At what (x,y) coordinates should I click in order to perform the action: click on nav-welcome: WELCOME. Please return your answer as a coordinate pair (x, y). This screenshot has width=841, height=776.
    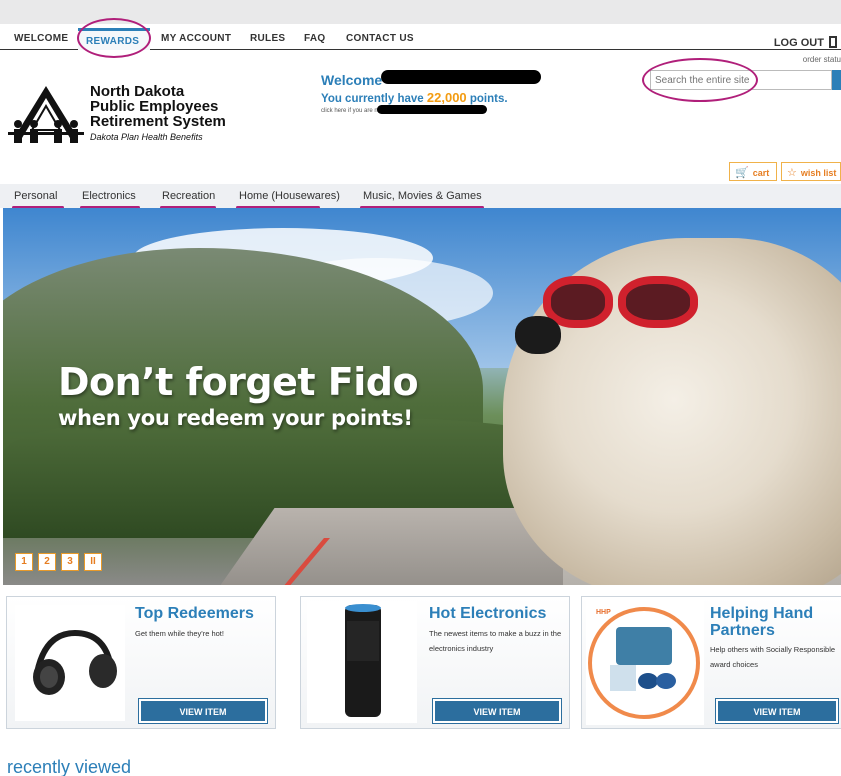
    Looking at the image, I should click on (41, 38).